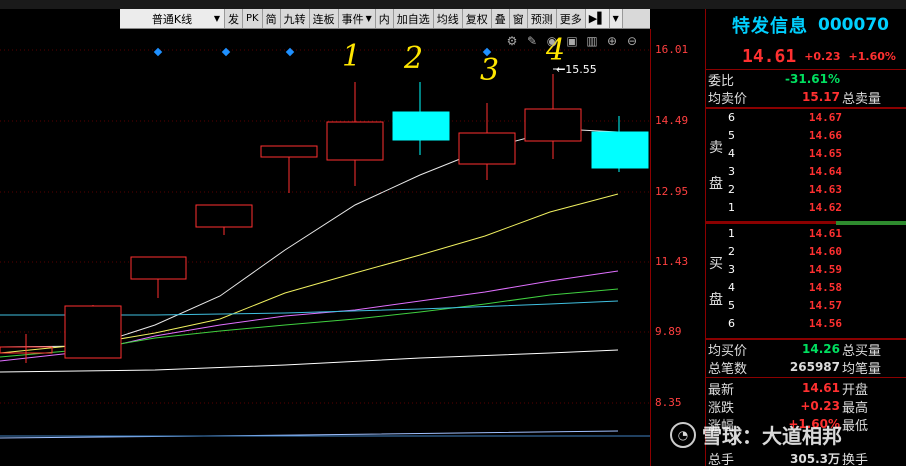 The height and width of the screenshot is (466, 906). Describe the element at coordinates (324, 18) in the screenshot. I see `toolbar-button-lianban: 连板` at that location.